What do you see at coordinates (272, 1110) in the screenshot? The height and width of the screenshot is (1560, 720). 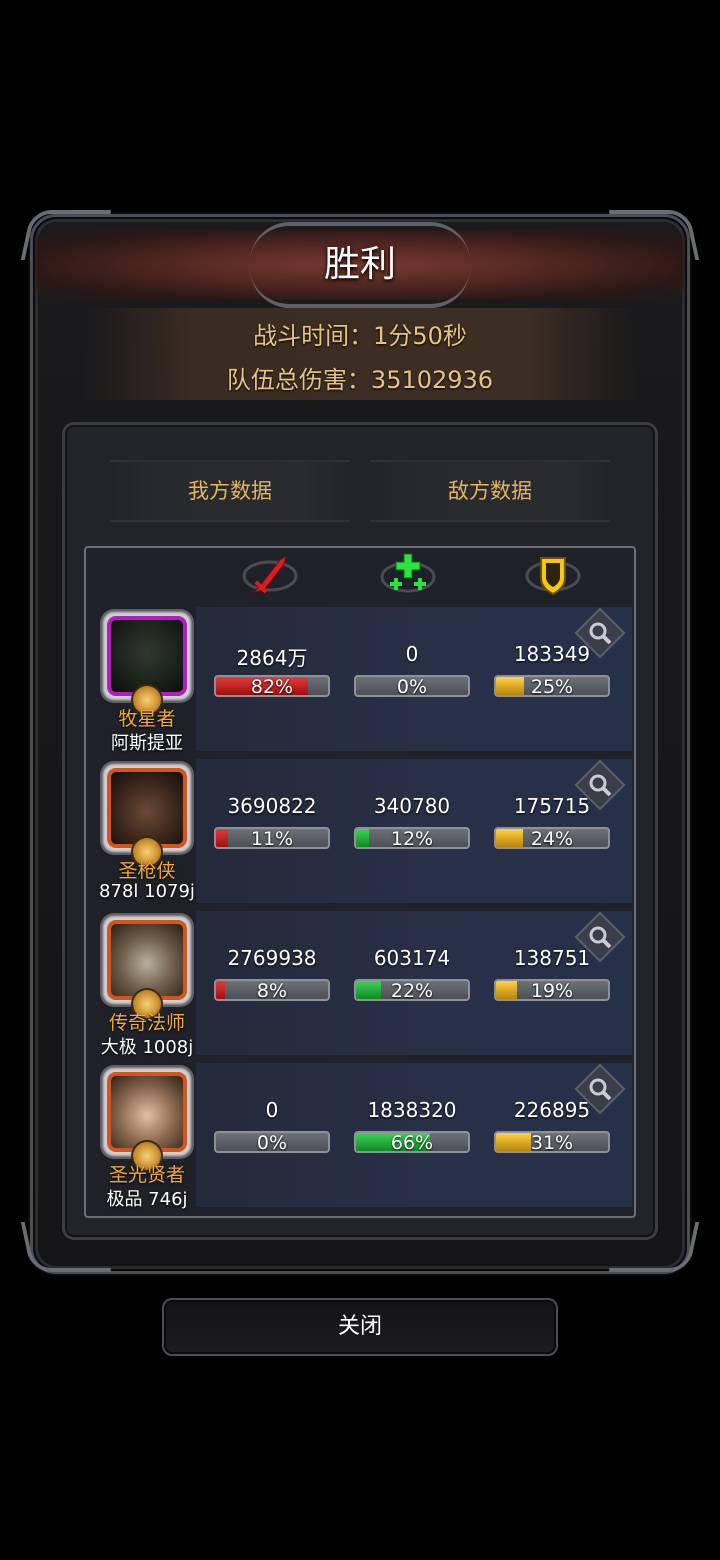 I see `damage-value: 0` at bounding box center [272, 1110].